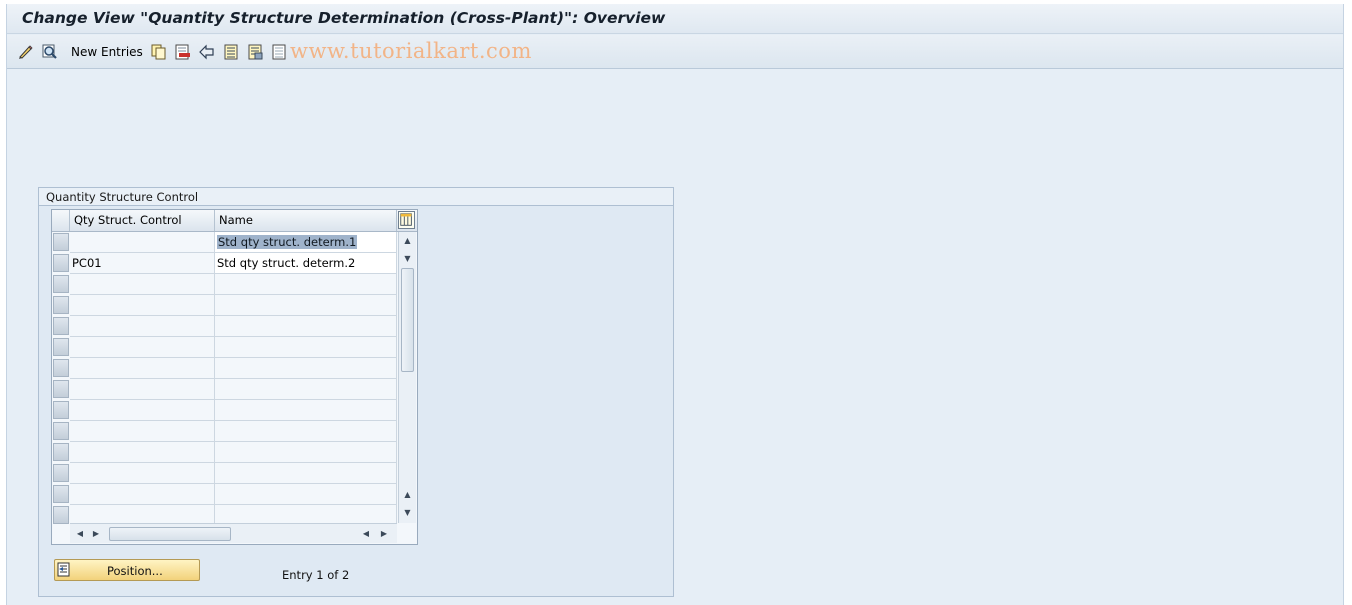 The width and height of the screenshot is (1352, 605). I want to click on vertical-scrollbar: ▲ ▼ ▲ ▼, so click(407, 377).